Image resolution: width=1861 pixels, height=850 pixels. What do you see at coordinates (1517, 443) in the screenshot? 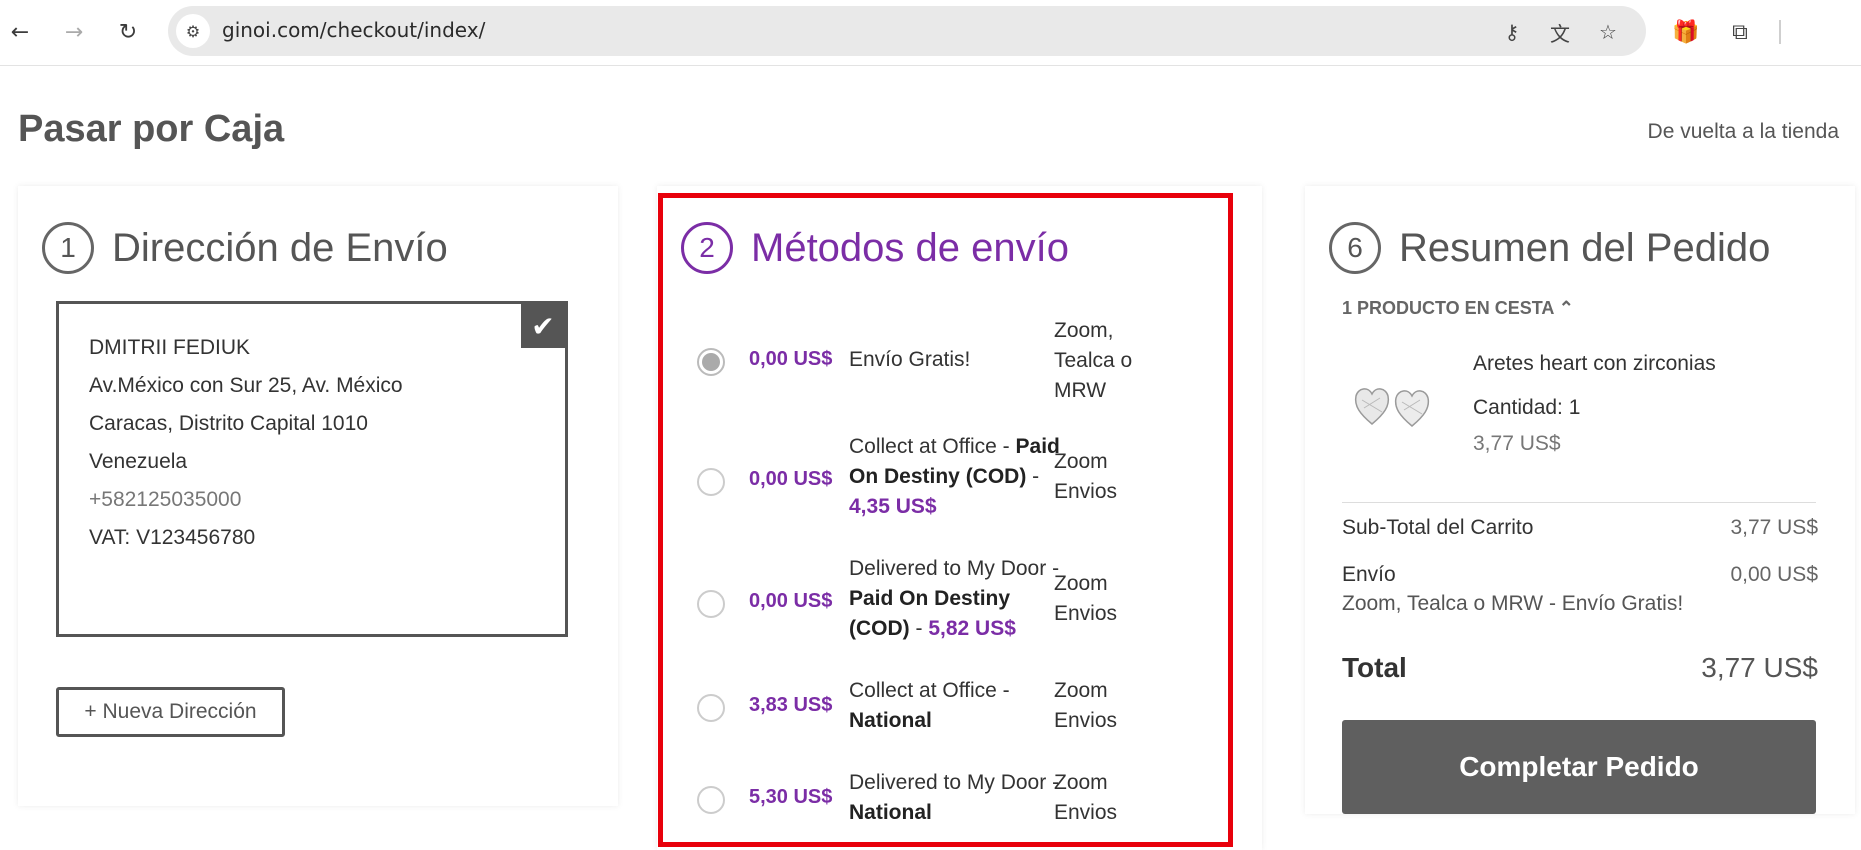
I see `product-price: 3,77 US$` at bounding box center [1517, 443].